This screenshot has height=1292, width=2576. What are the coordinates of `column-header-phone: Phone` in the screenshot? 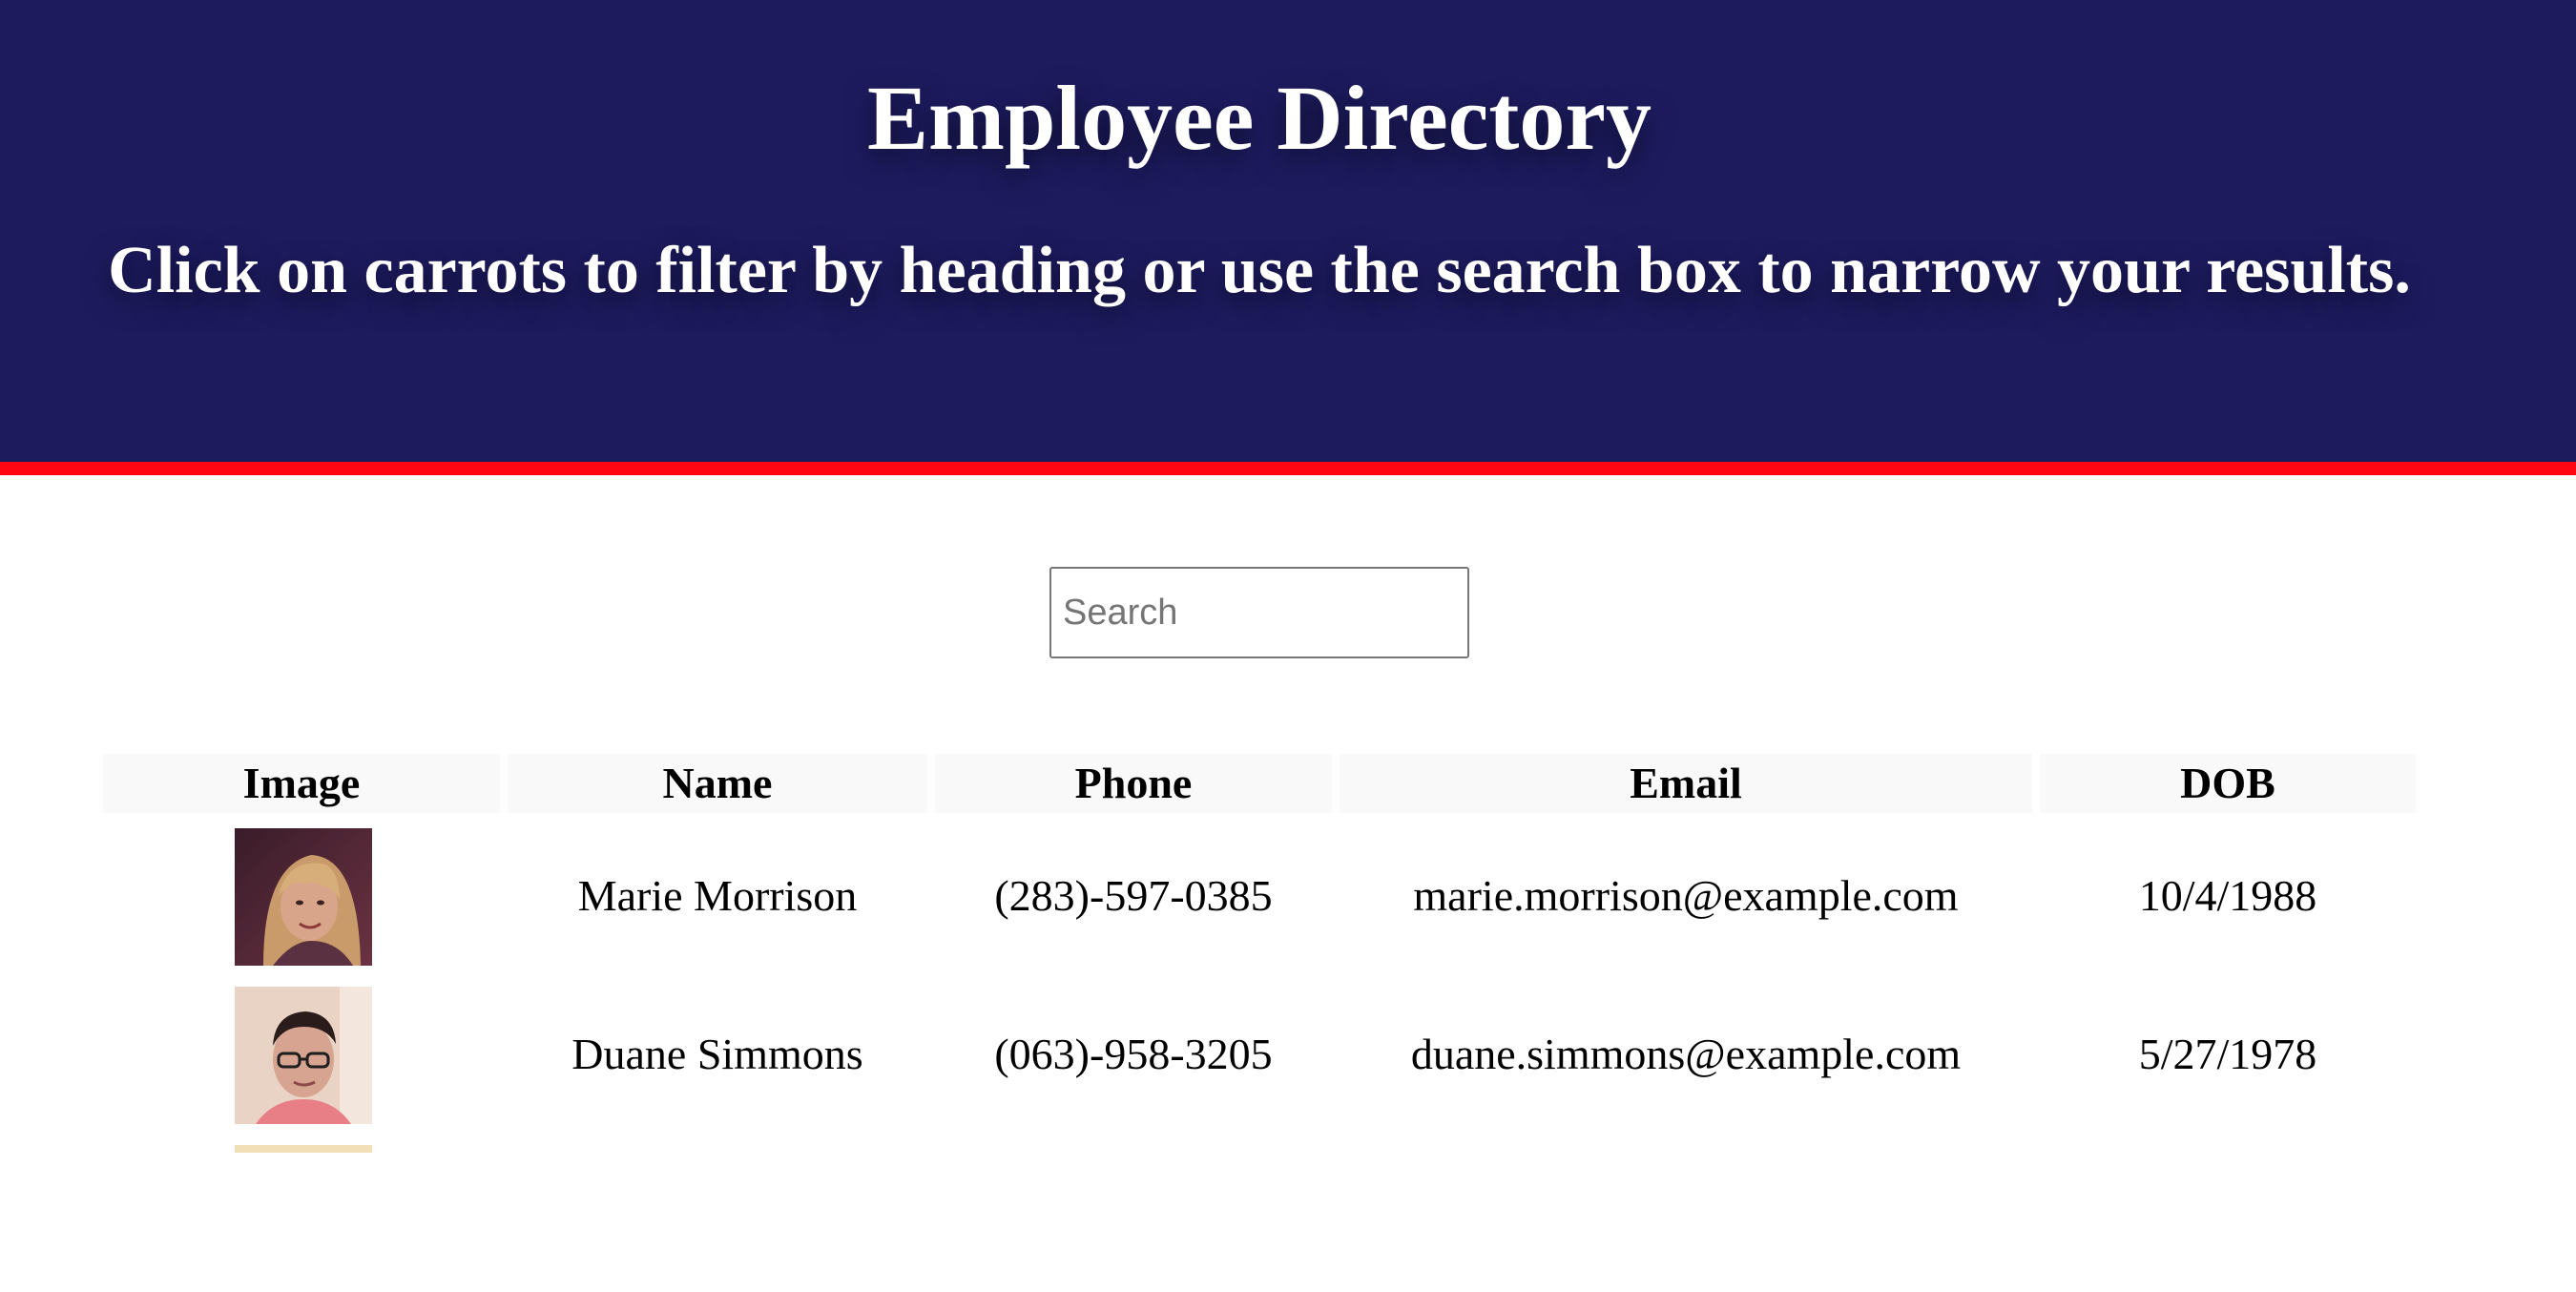 It's located at (1133, 784).